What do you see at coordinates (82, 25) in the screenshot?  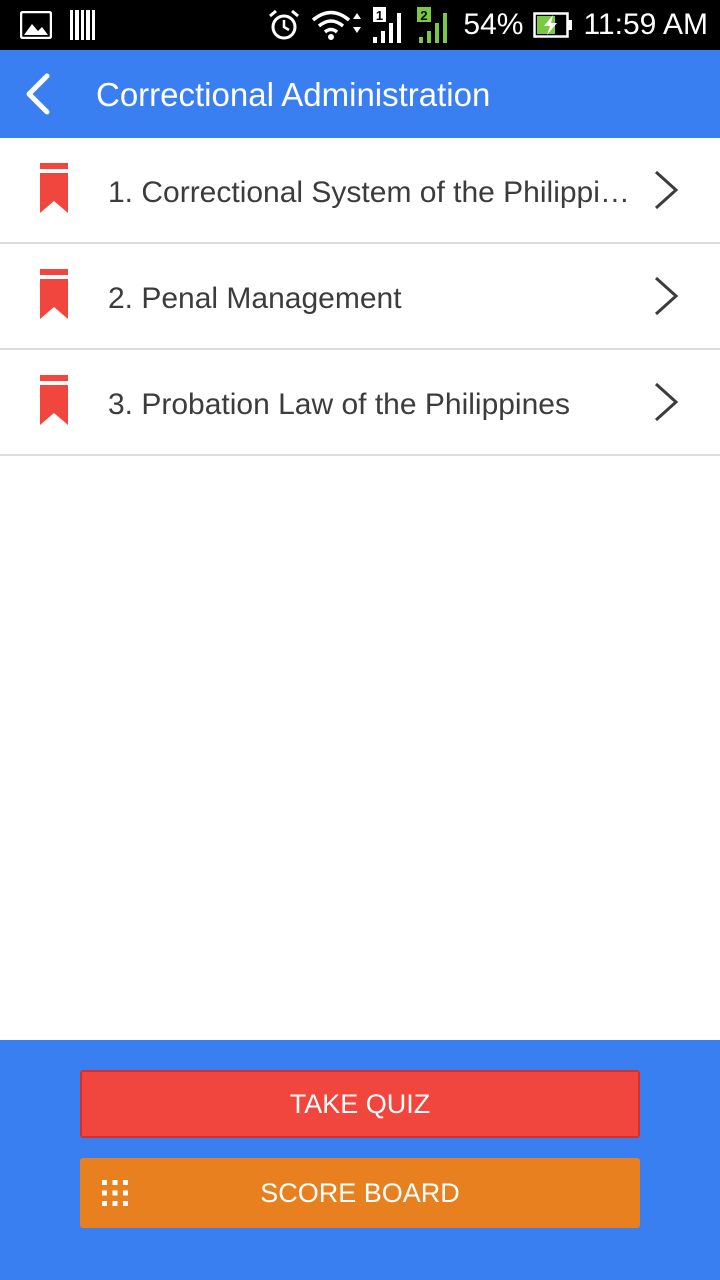 I see `barcode-notification-icon` at bounding box center [82, 25].